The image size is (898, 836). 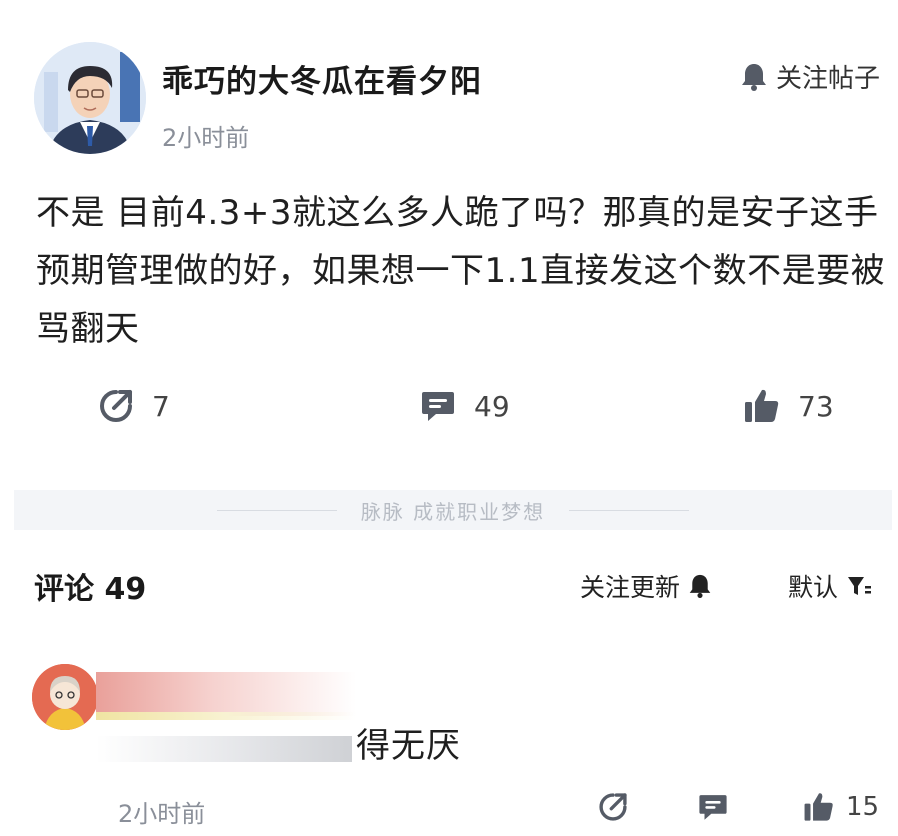 What do you see at coordinates (224, 749) in the screenshot?
I see `comment-text-redacted` at bounding box center [224, 749].